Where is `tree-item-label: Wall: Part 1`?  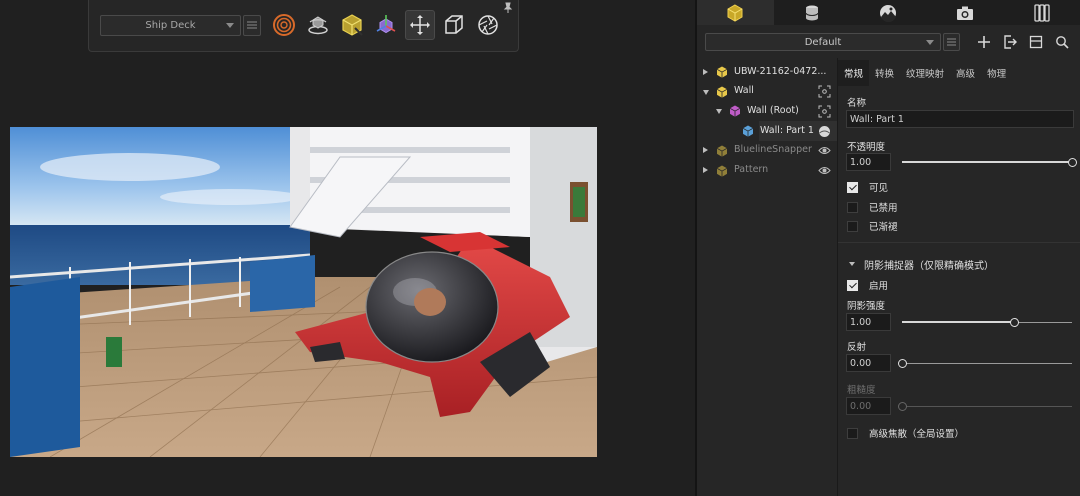 tree-item-label: Wall: Part 1 is located at coordinates (787, 130).